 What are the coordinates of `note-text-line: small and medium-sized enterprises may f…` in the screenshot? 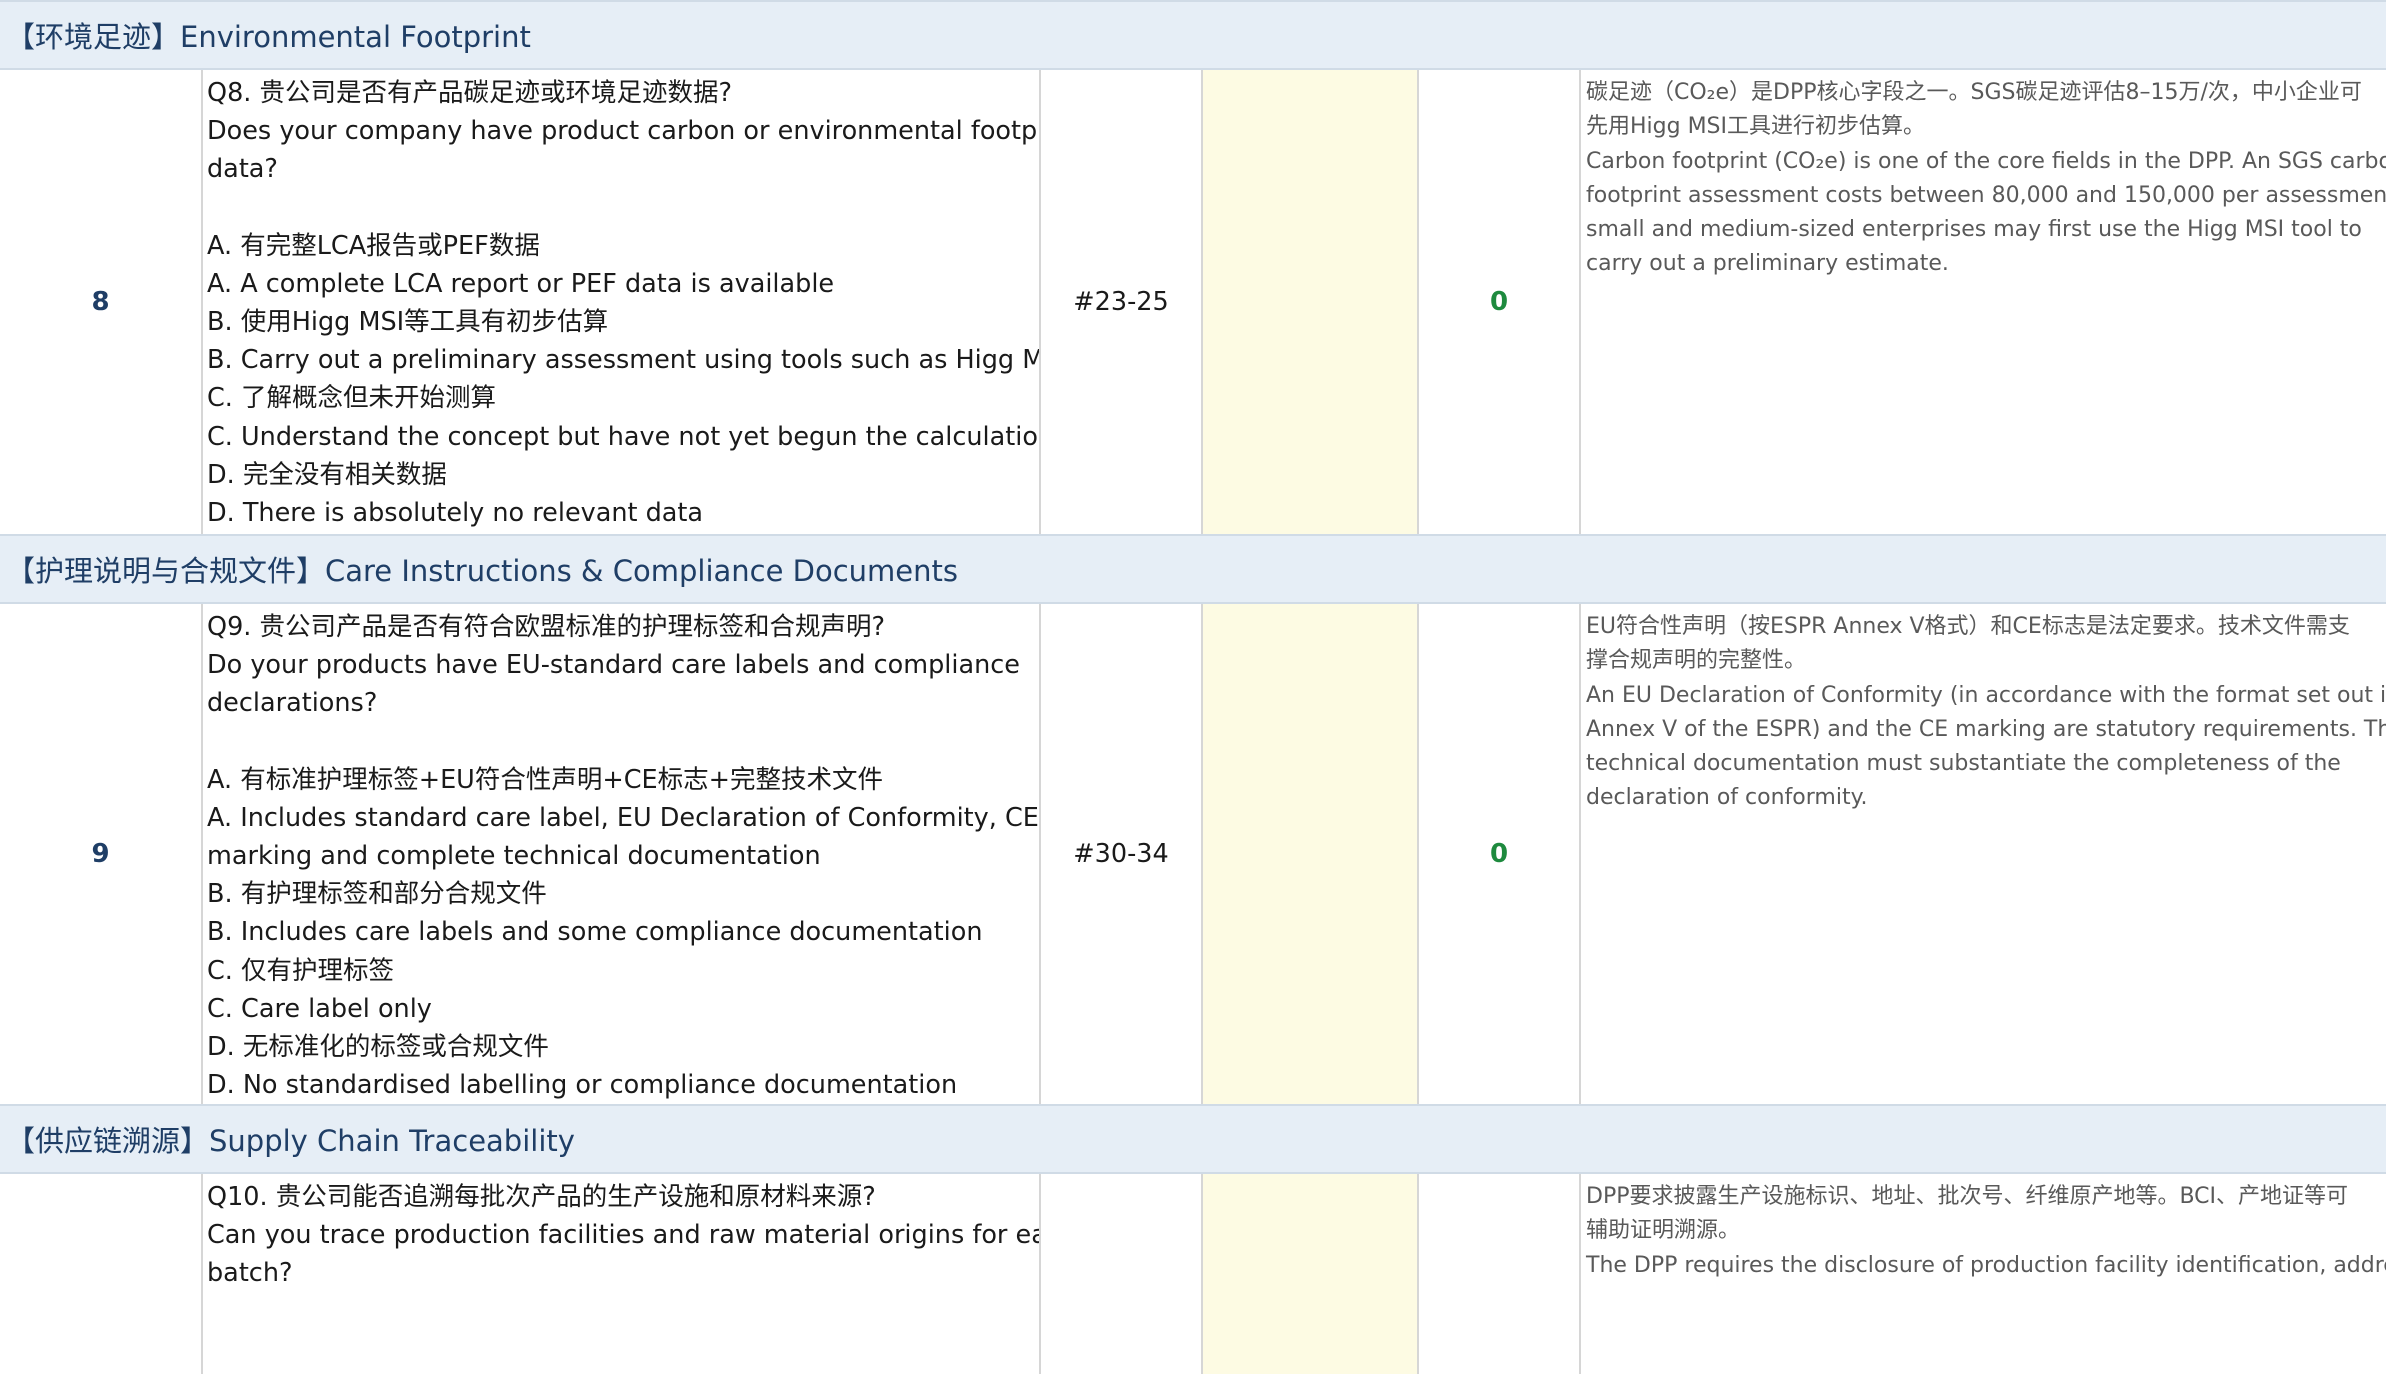 It's located at (1974, 230).